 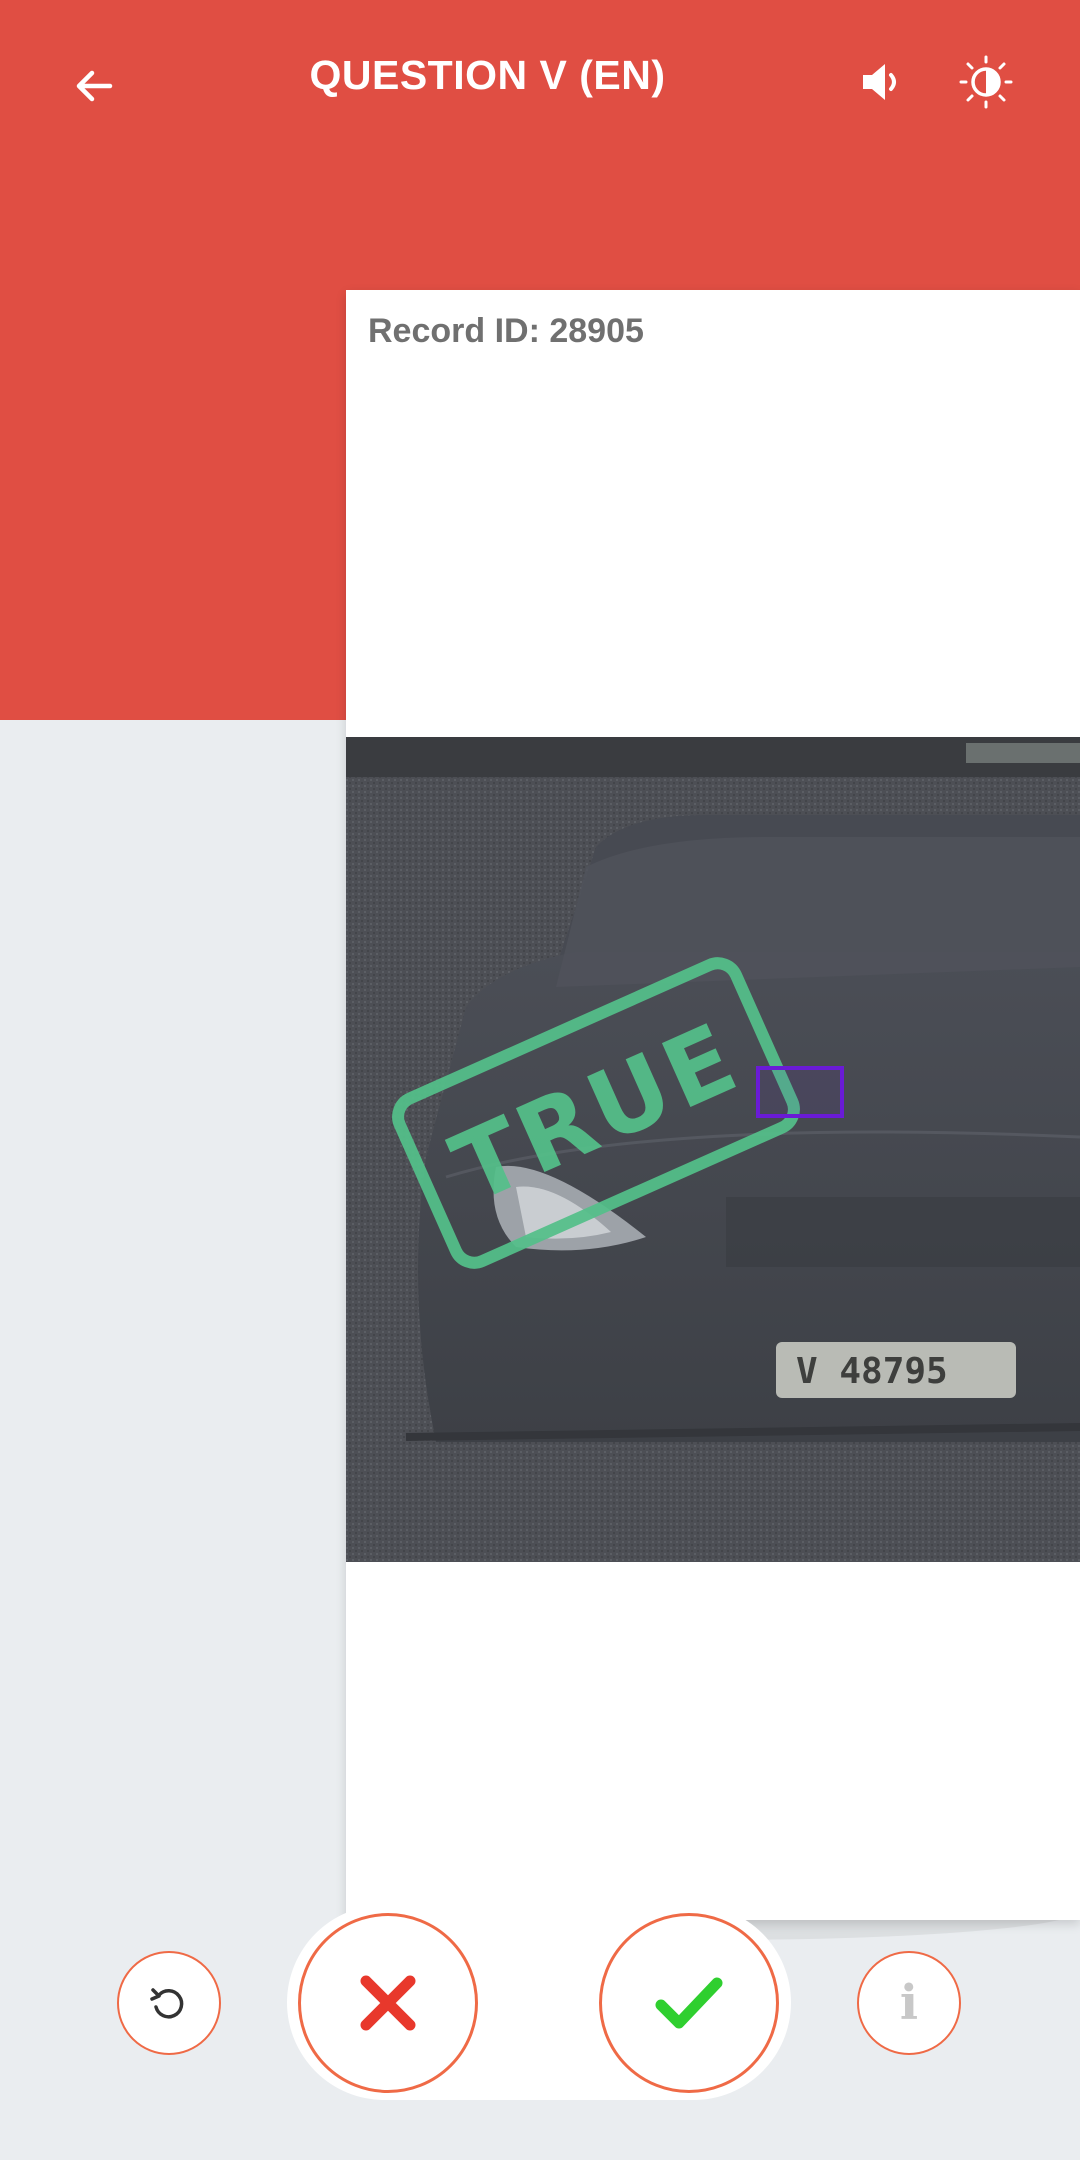 I want to click on annotation-bounding-box, so click(x=800, y=1092).